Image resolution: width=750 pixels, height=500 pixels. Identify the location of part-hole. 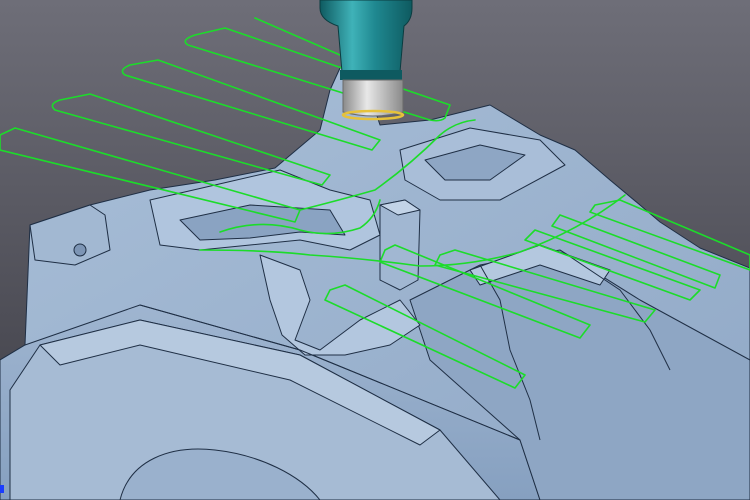
(80, 250).